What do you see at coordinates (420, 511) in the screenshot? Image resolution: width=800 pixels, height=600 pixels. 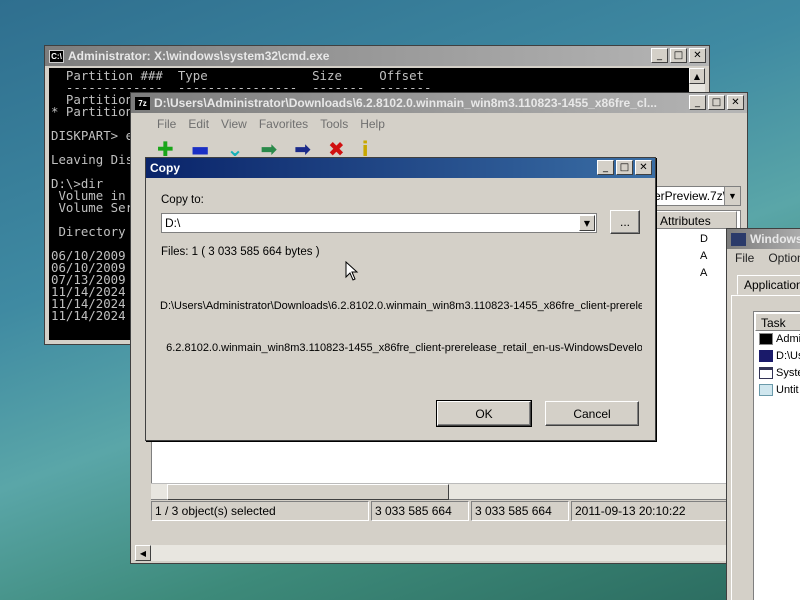 I see `status-size: 3 033 585 664` at bounding box center [420, 511].